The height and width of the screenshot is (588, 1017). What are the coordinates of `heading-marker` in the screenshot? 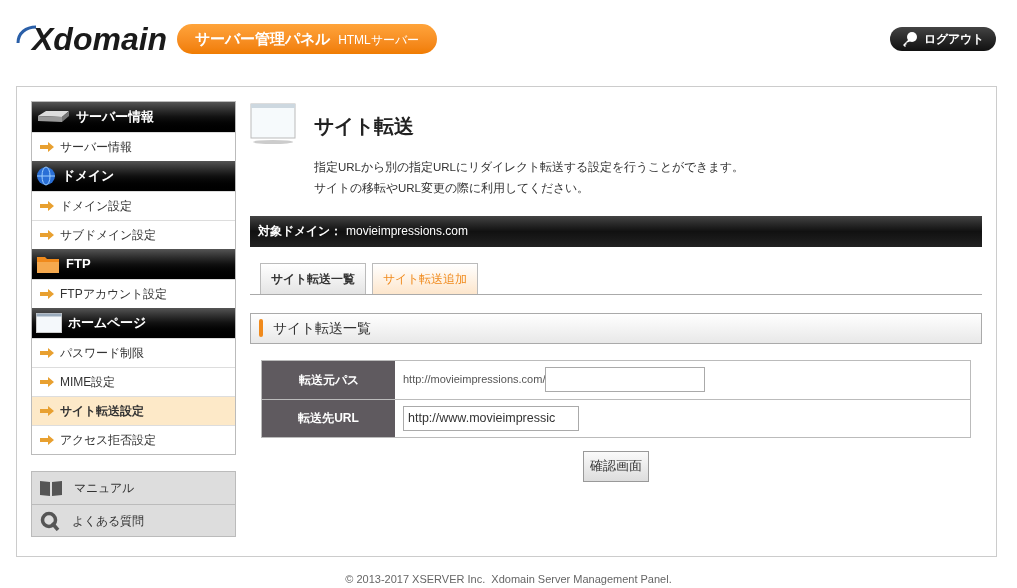 It's located at (261, 328).